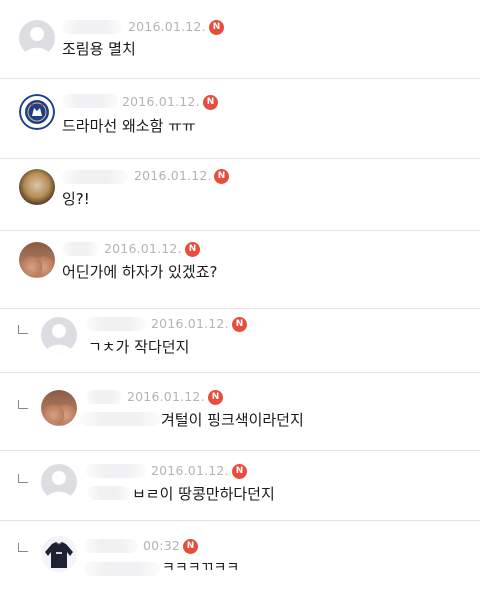 Image resolution: width=480 pixels, height=596 pixels. What do you see at coordinates (59, 554) in the screenshot?
I see `sweatshirt-avatar-icon` at bounding box center [59, 554].